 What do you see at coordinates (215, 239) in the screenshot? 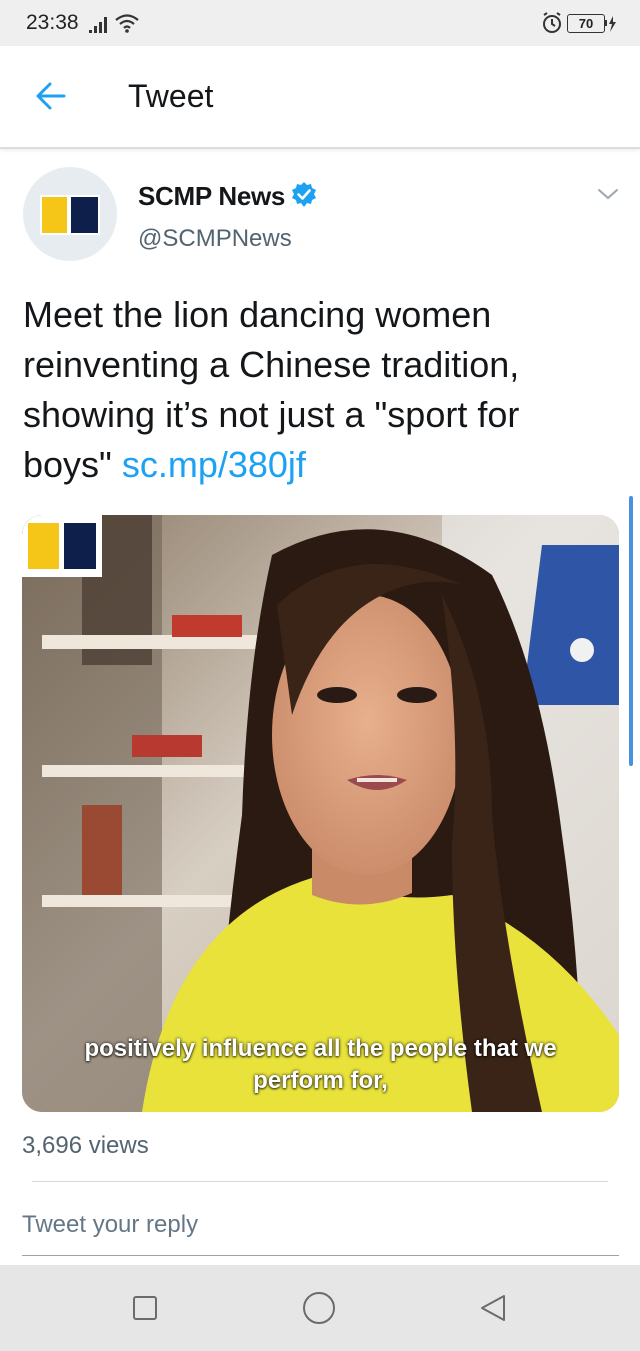
I see `username: @SCMPNews` at bounding box center [215, 239].